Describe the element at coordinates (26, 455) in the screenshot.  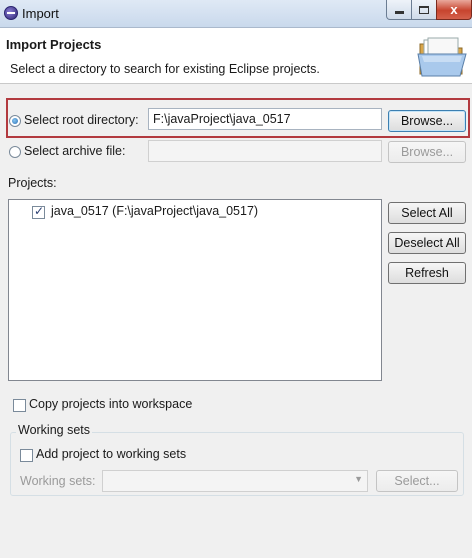
I see `add-to-working-sets-checkbox` at that location.